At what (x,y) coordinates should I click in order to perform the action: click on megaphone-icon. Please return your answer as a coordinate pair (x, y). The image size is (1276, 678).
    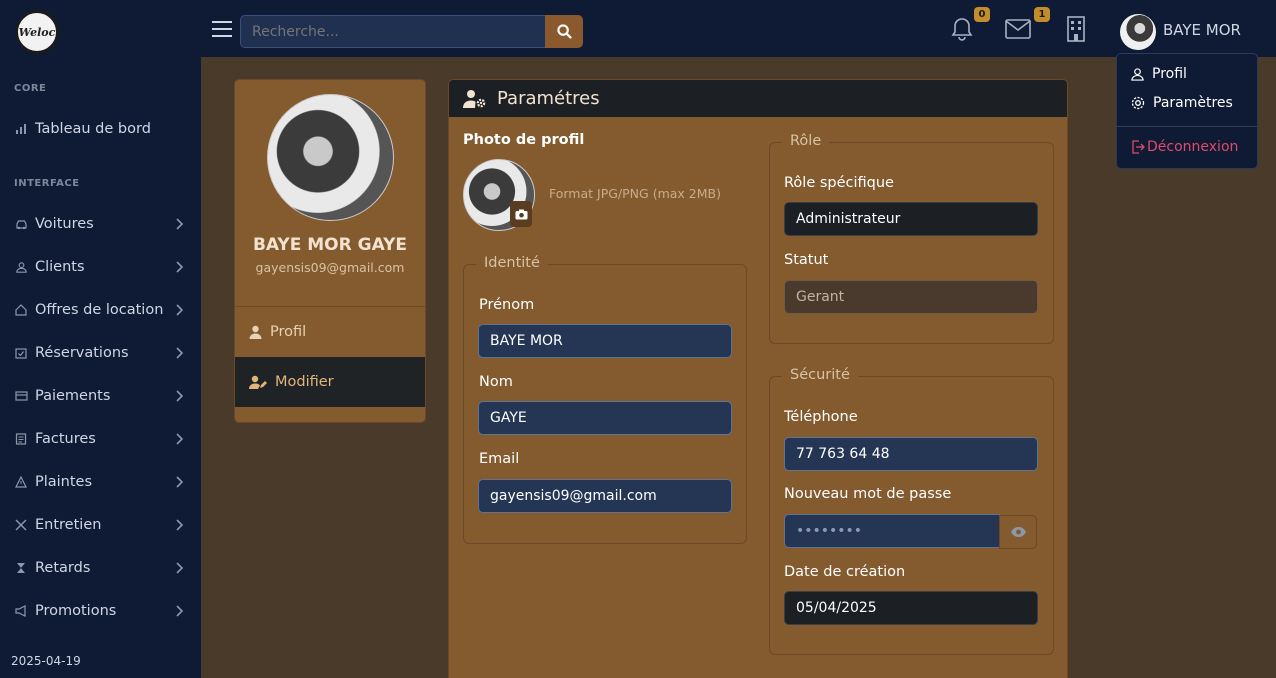
    Looking at the image, I should click on (21, 611).